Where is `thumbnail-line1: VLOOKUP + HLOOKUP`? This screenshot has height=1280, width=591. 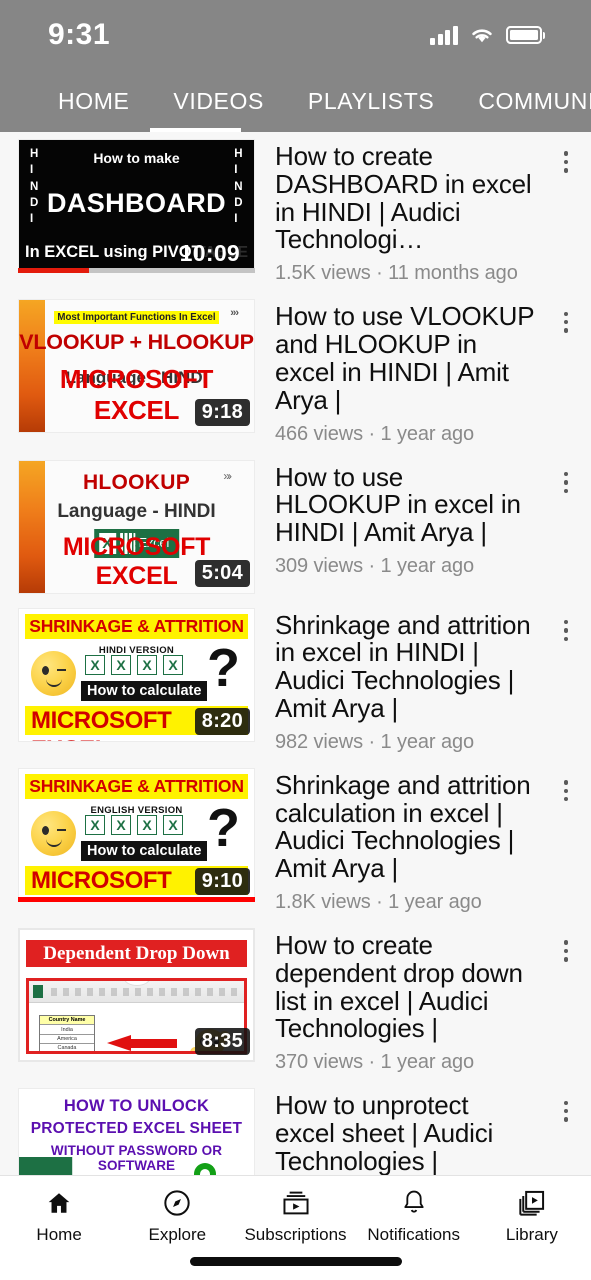 thumbnail-line1: VLOOKUP + HLOOKUP is located at coordinates (136, 342).